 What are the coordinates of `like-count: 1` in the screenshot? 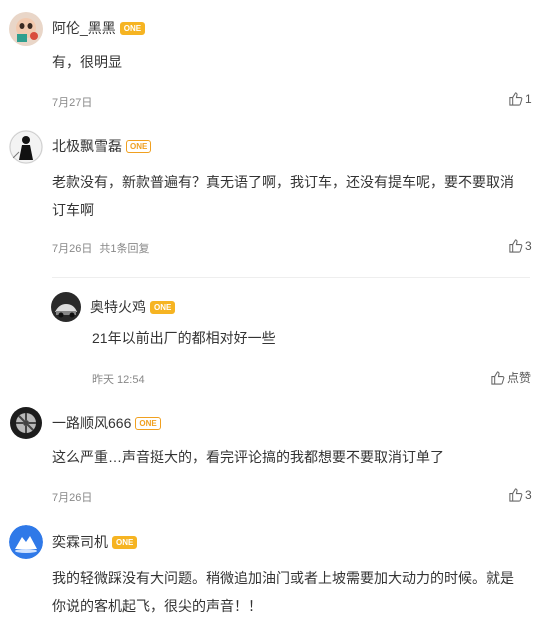 It's located at (528, 98).